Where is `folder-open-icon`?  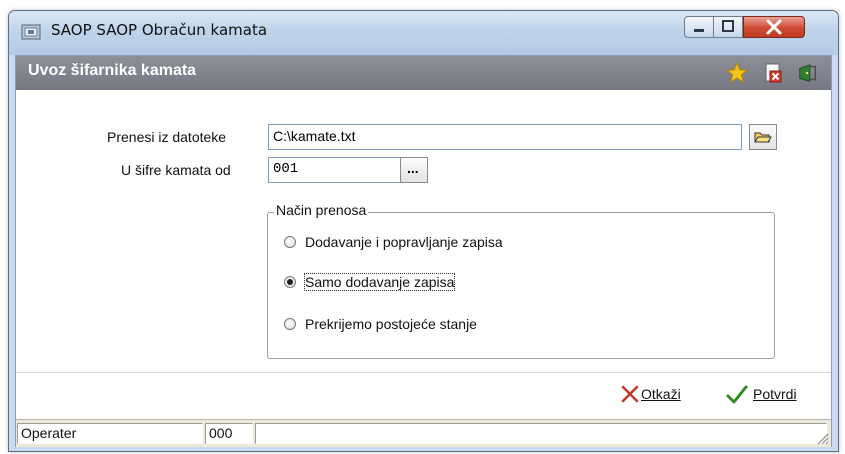
folder-open-icon is located at coordinates (763, 137).